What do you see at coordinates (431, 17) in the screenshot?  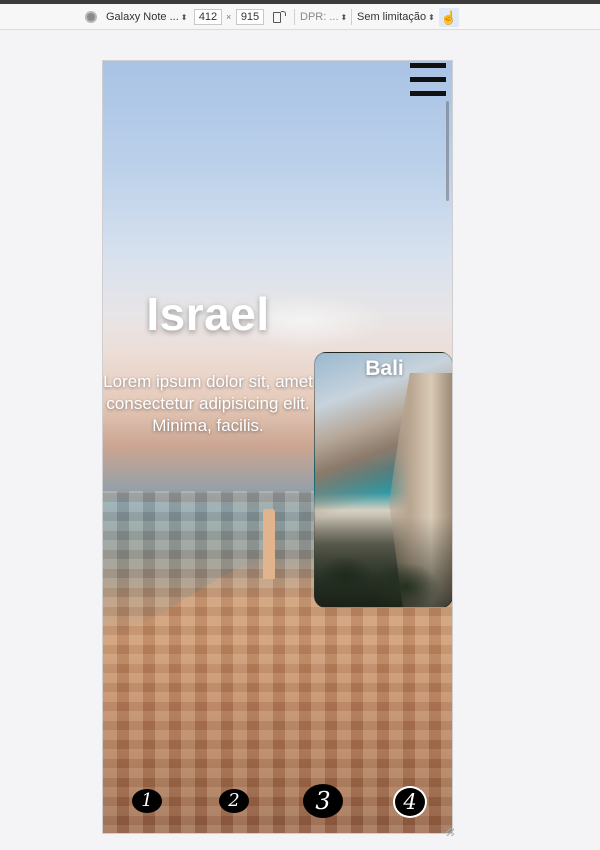 I see `throttle-select-arrow-icon: ⬍` at bounding box center [431, 17].